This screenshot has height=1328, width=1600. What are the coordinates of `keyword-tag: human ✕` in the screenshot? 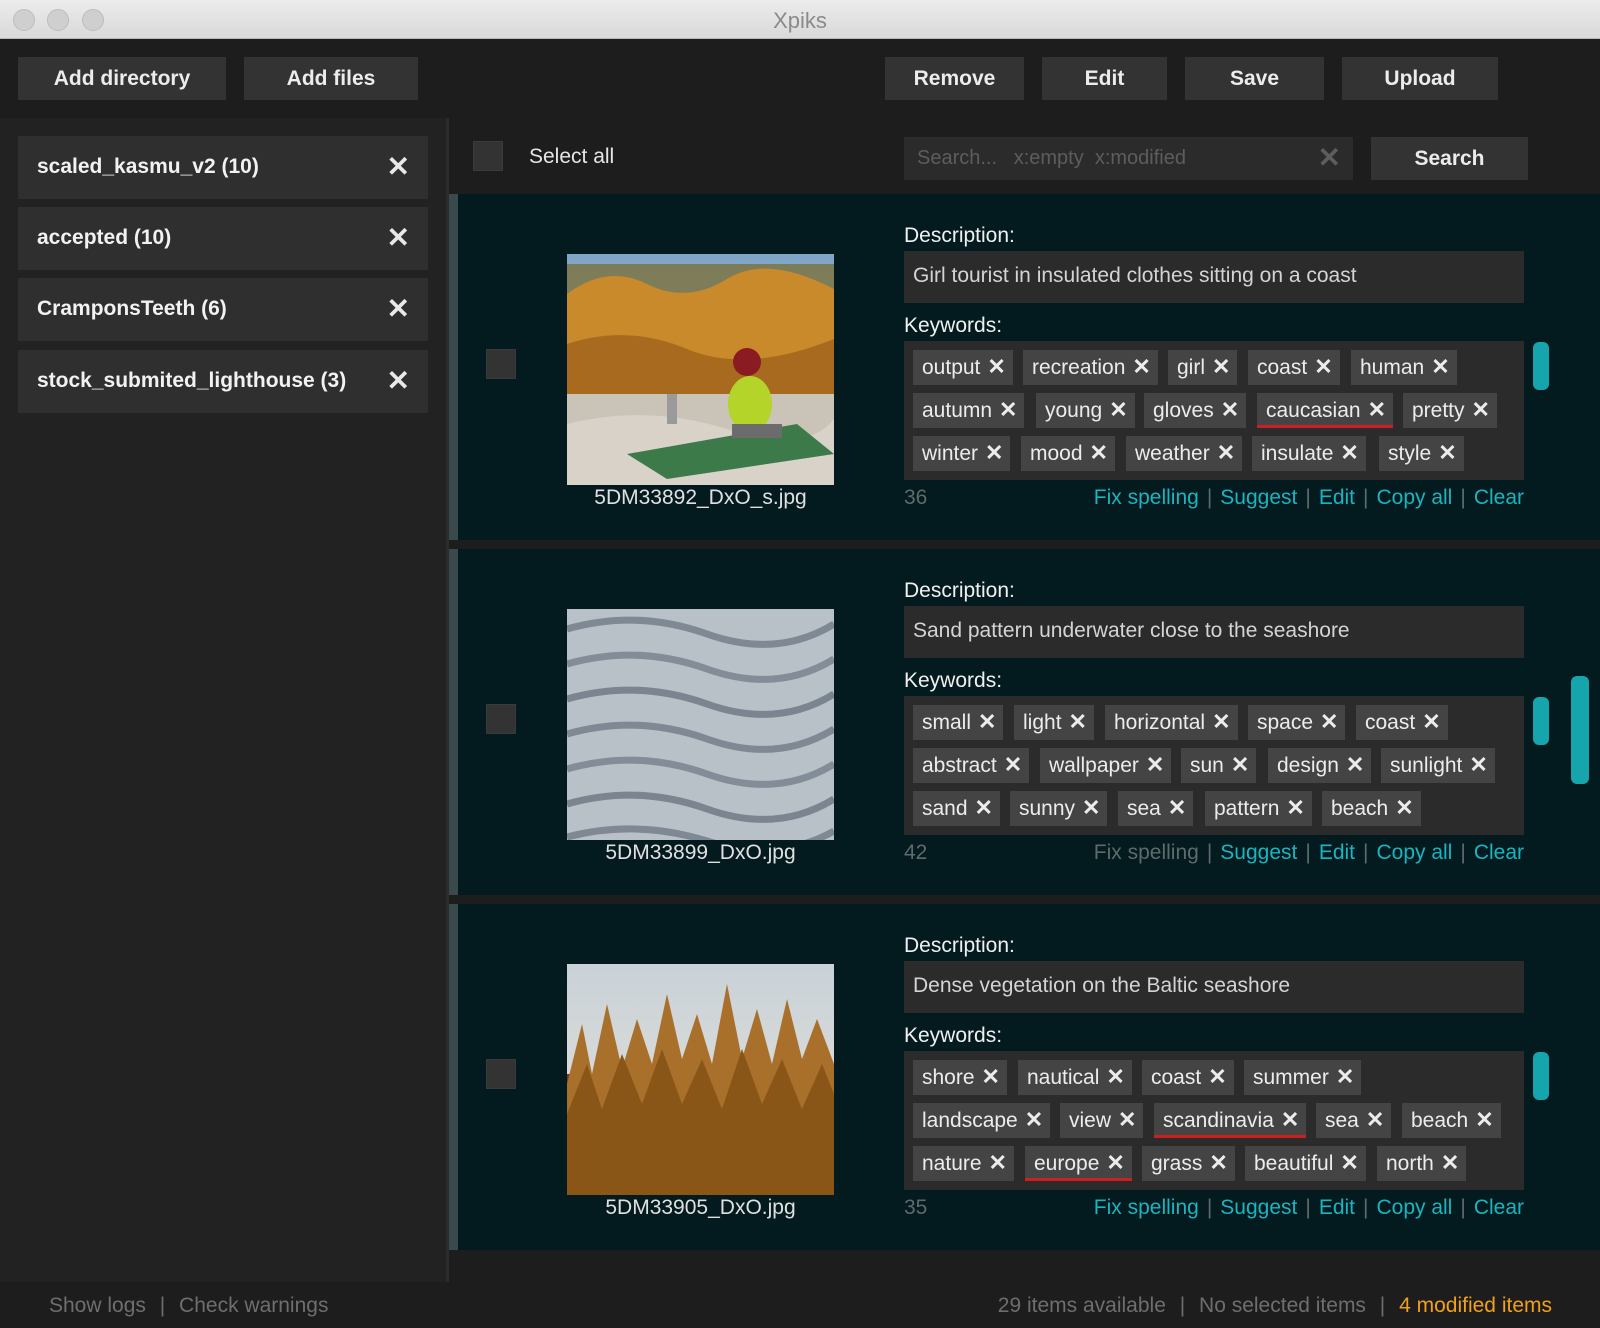 It's located at (1404, 367).